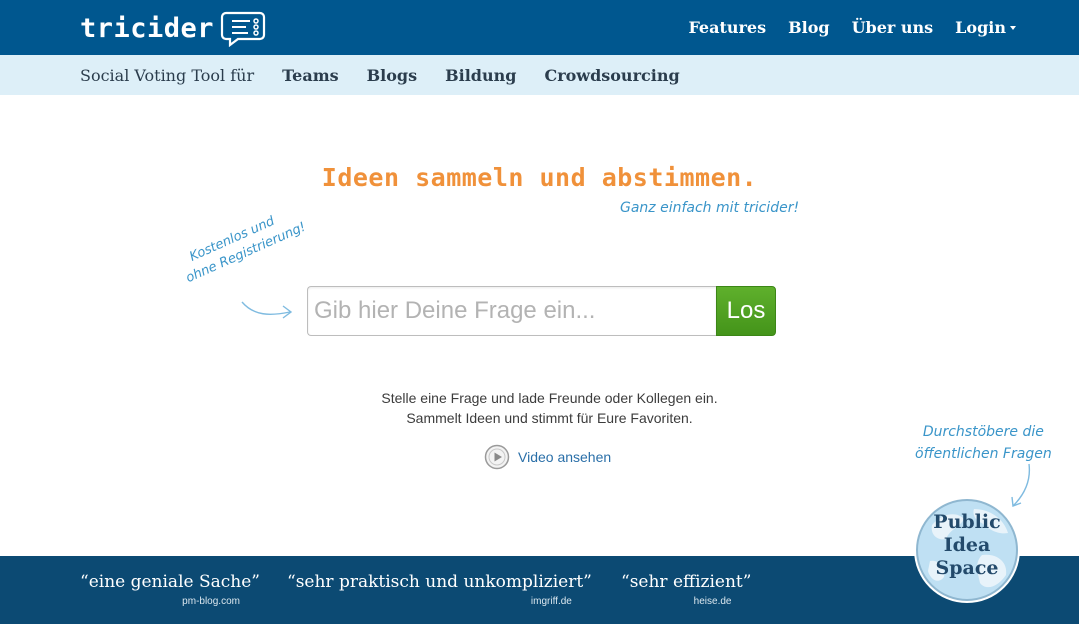 The image size is (1079, 624). What do you see at coordinates (511, 311) in the screenshot?
I see `question-input` at bounding box center [511, 311].